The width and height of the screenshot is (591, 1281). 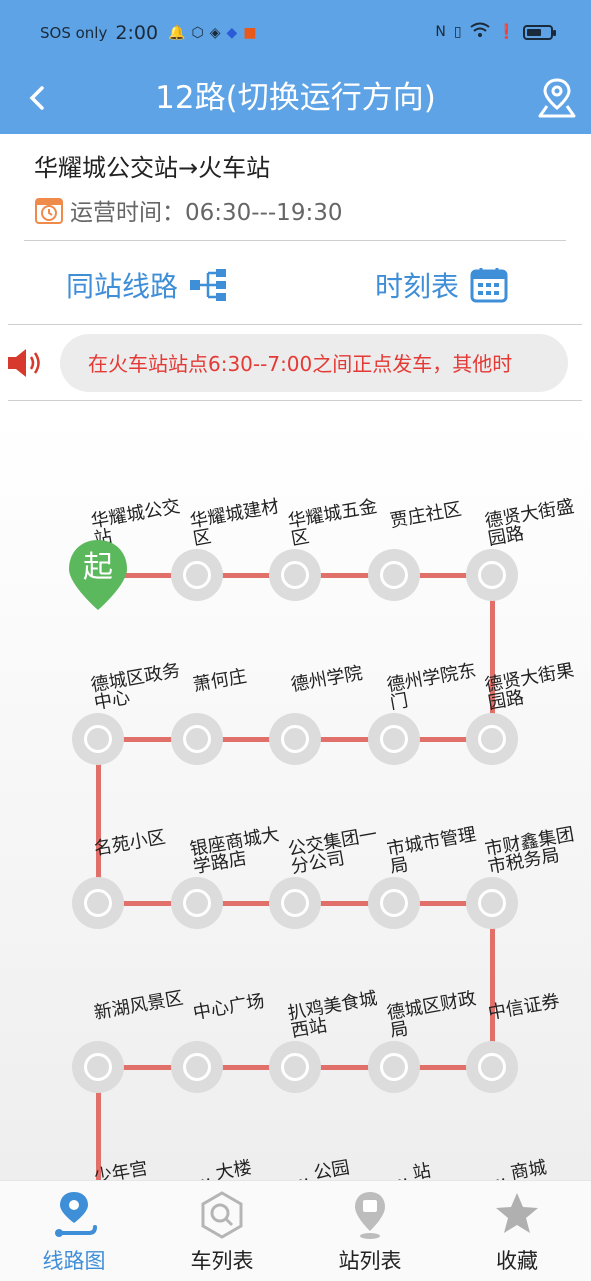 What do you see at coordinates (439, 1015) in the screenshot?
I see `stop-label: 德城区财政局` at bounding box center [439, 1015].